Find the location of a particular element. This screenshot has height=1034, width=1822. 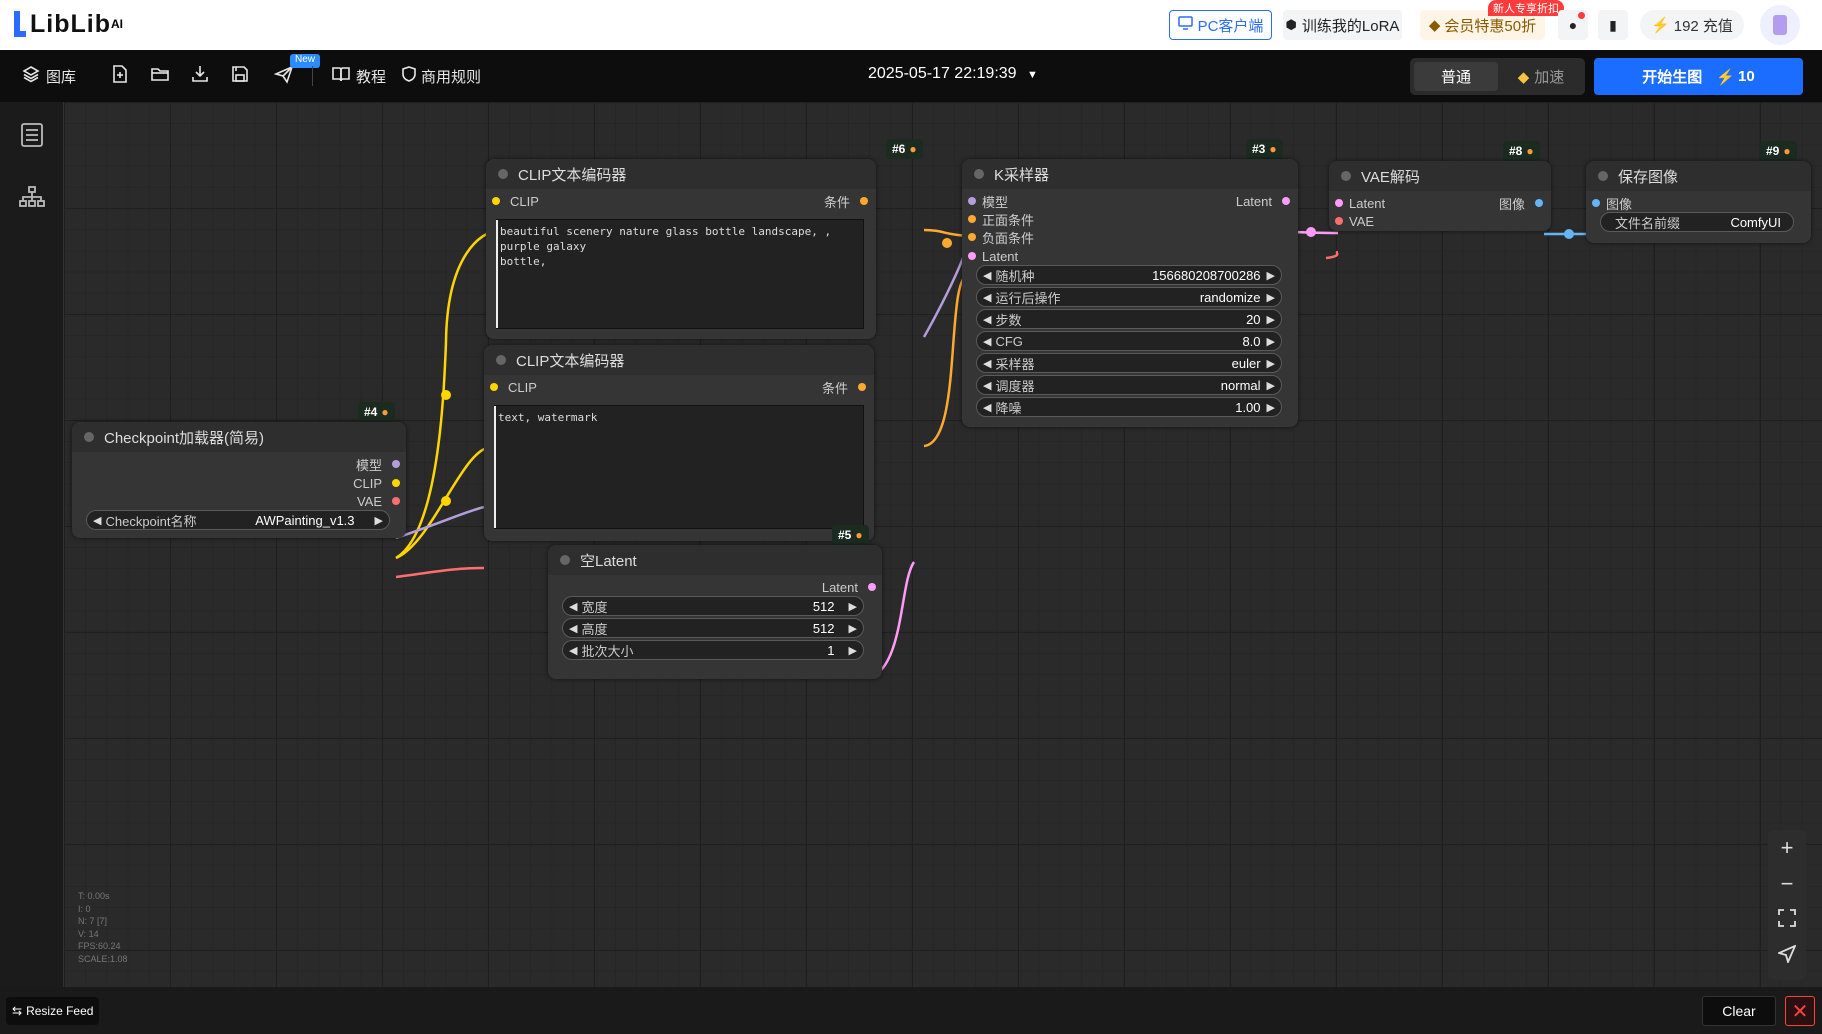

input-slot-latent: Latent is located at coordinates (1360, 203).